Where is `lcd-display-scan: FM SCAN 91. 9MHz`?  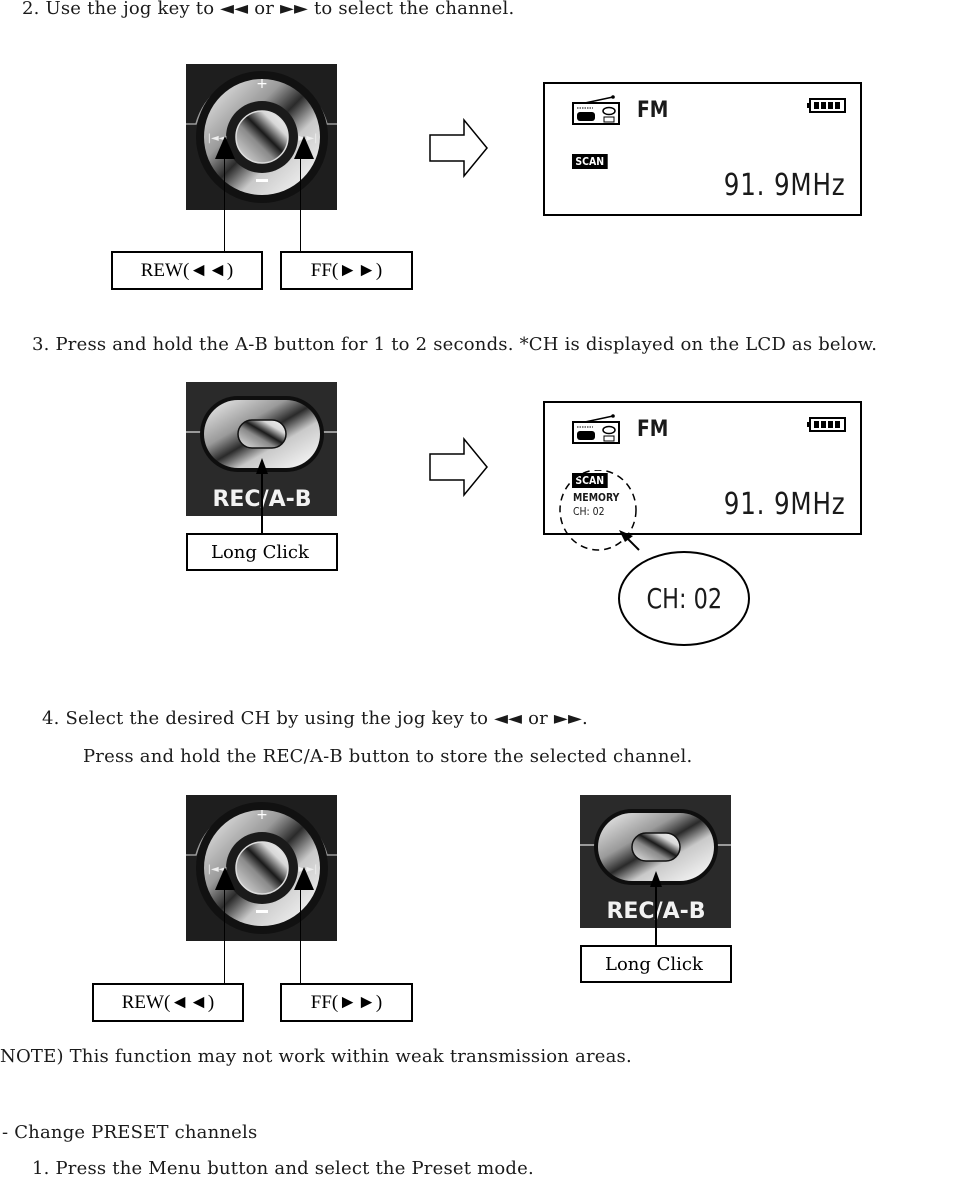 lcd-display-scan: FM SCAN 91. 9MHz is located at coordinates (702, 149).